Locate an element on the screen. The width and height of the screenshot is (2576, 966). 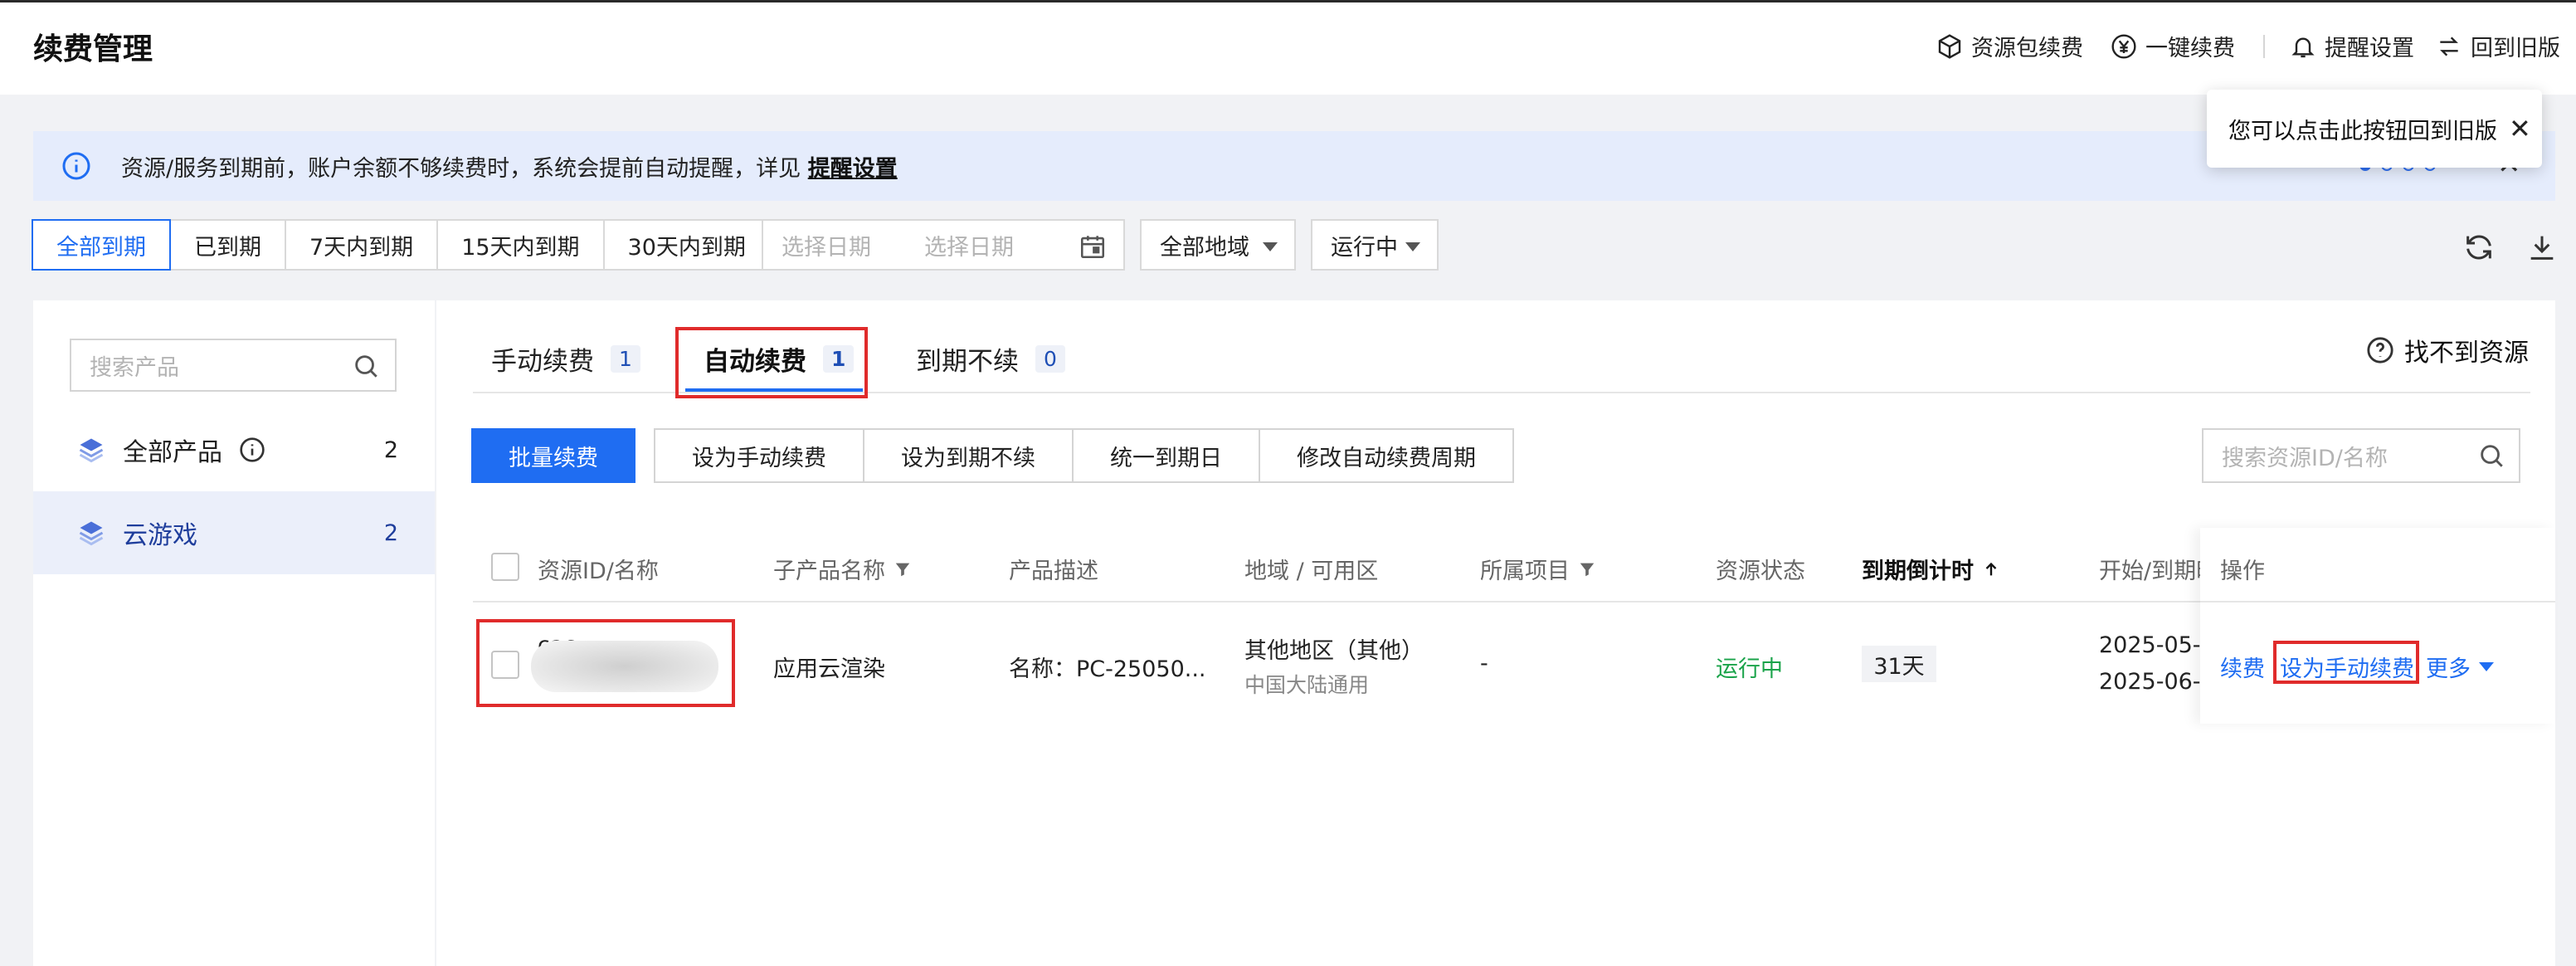
close-icon: ✕ is located at coordinates (2520, 129).